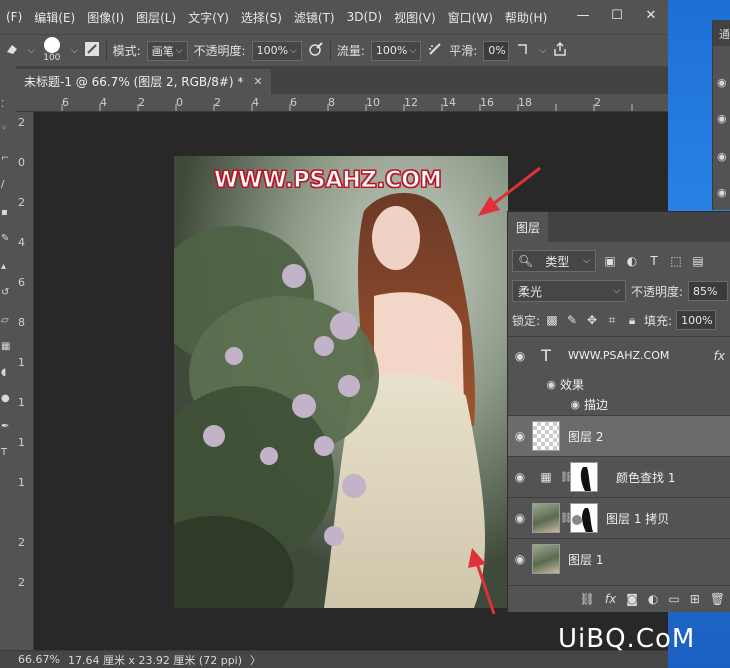 The image size is (730, 668). What do you see at coordinates (526, 17) in the screenshot?
I see `menu-help: 帮助(H)` at bounding box center [526, 17].